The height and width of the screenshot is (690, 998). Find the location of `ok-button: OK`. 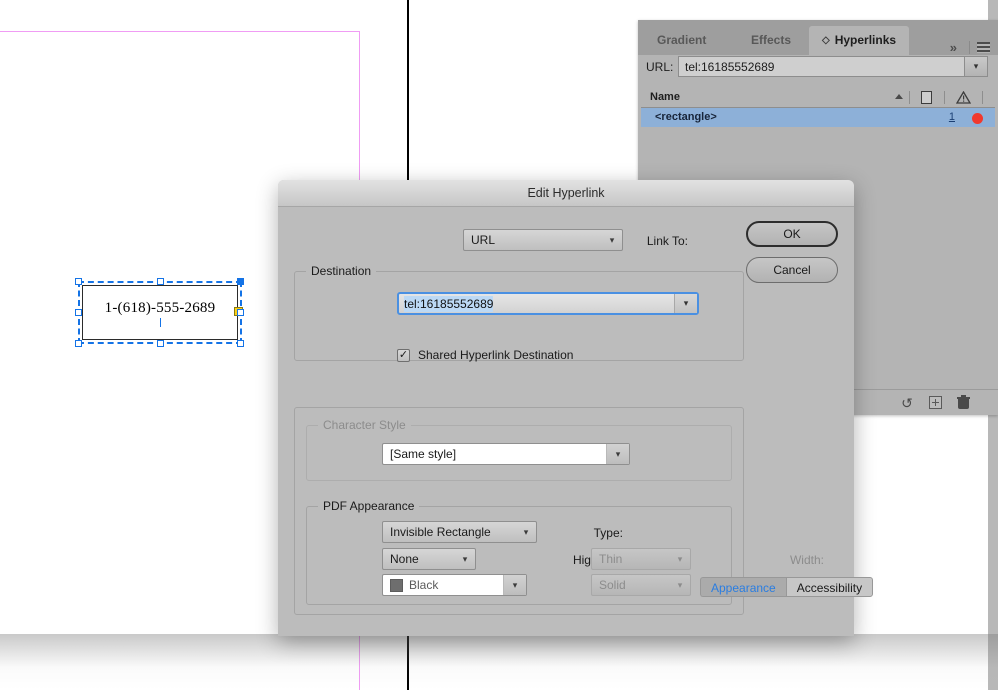

ok-button: OK is located at coordinates (792, 234).